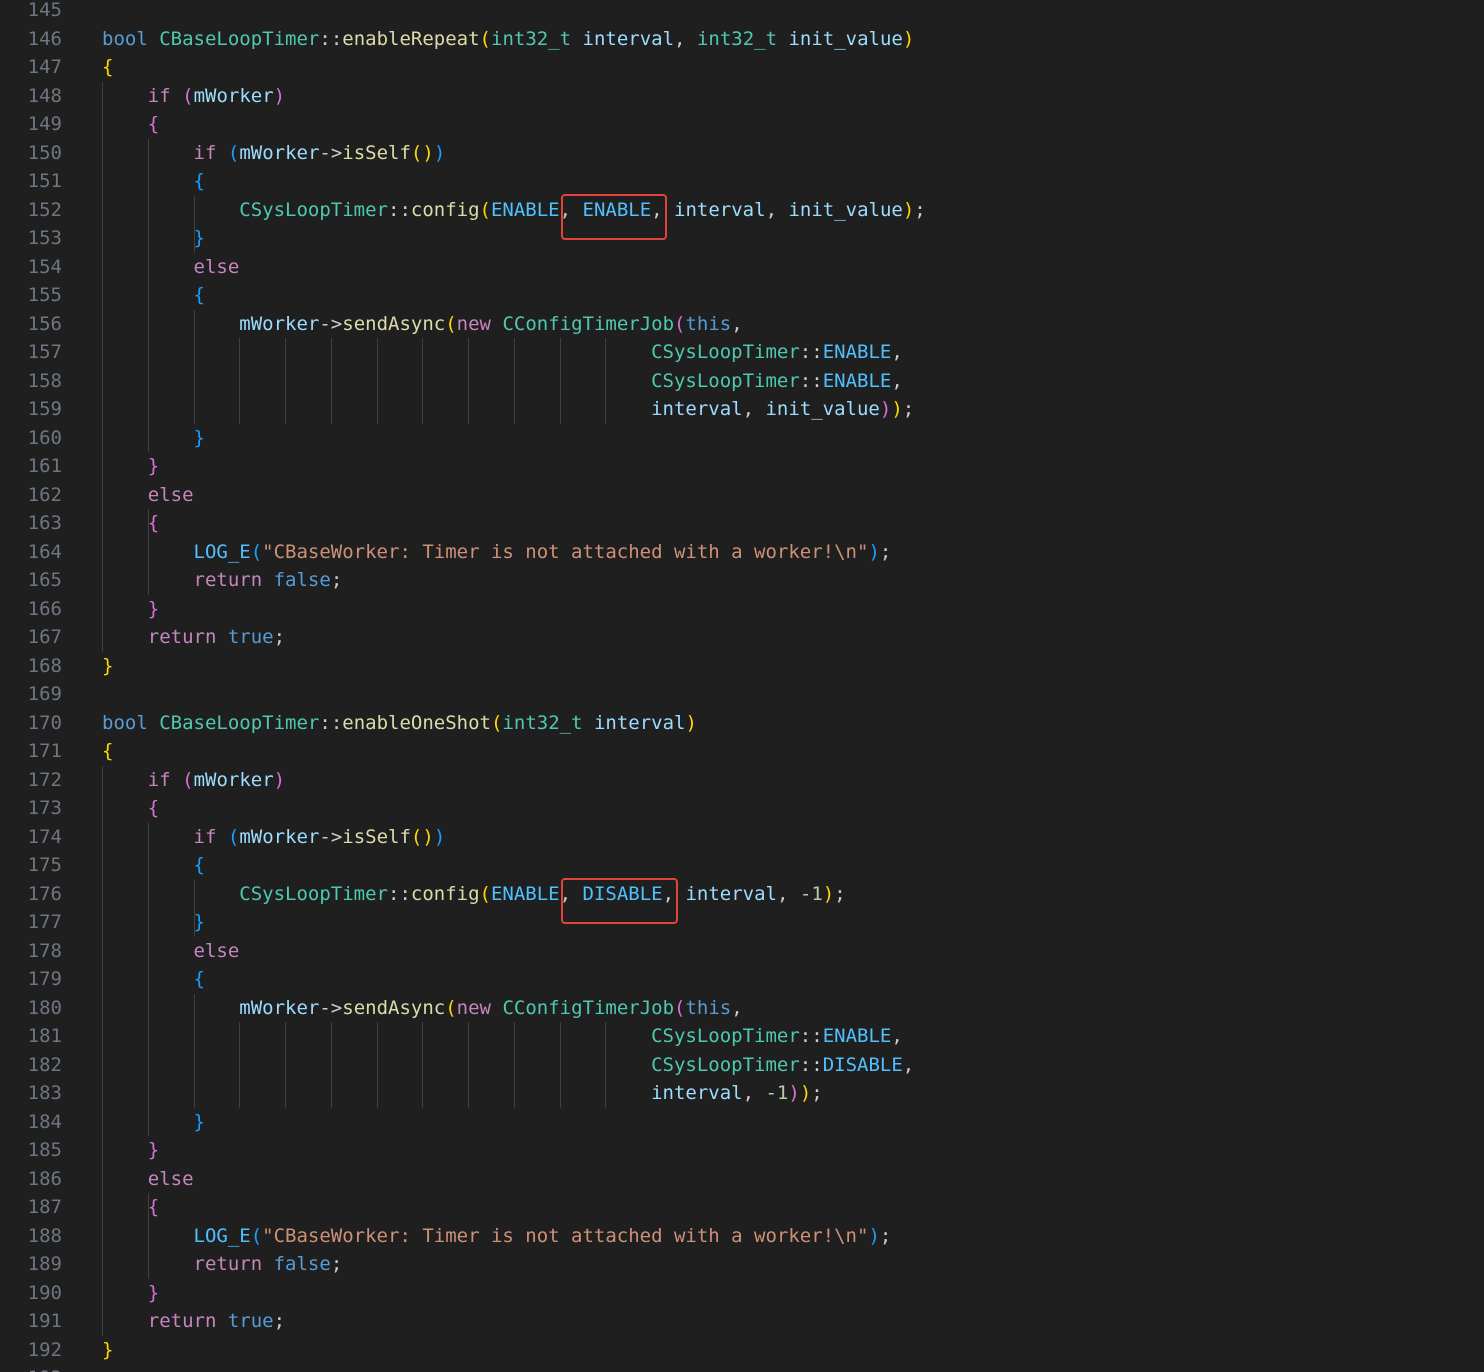 Image resolution: width=1484 pixels, height=1372 pixels. I want to click on code-line: 162 else, so click(742, 495).